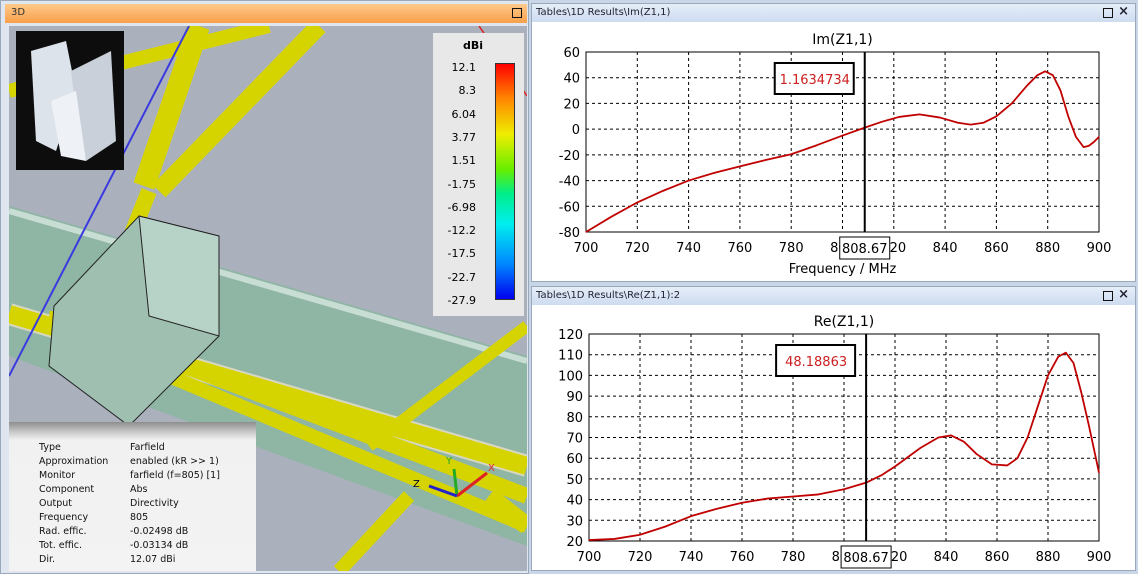  What do you see at coordinates (1099, 248) in the screenshot?
I see `x-tick-label: 900` at bounding box center [1099, 248].